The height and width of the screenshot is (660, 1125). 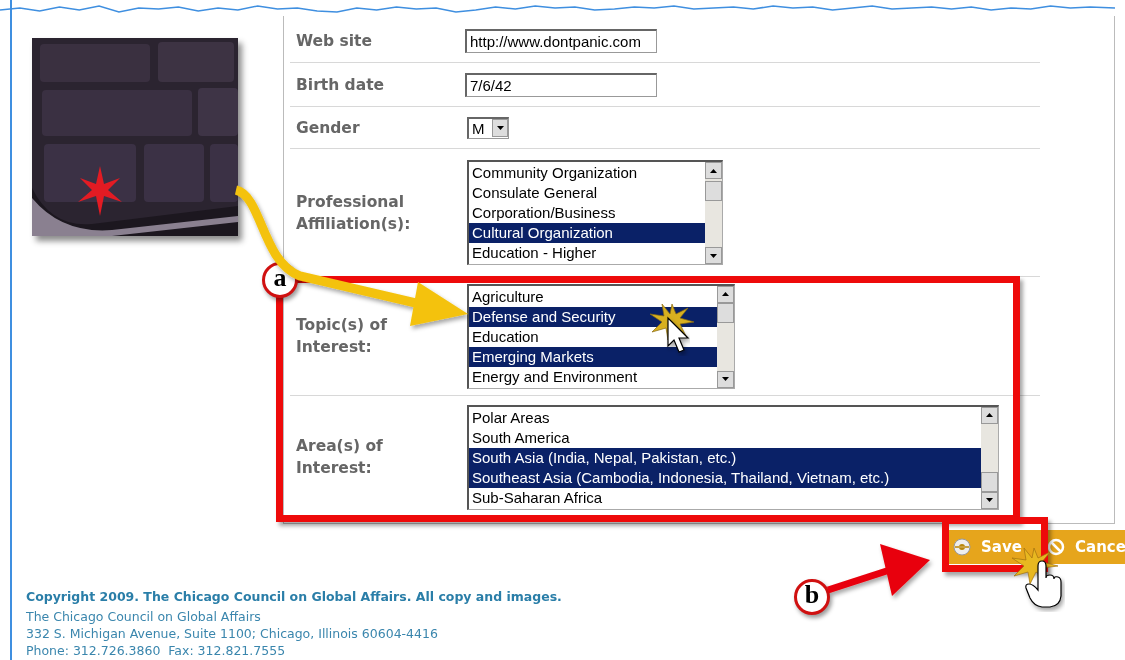 What do you see at coordinates (593, 316) in the screenshot?
I see `list-option: Defense and Security` at bounding box center [593, 316].